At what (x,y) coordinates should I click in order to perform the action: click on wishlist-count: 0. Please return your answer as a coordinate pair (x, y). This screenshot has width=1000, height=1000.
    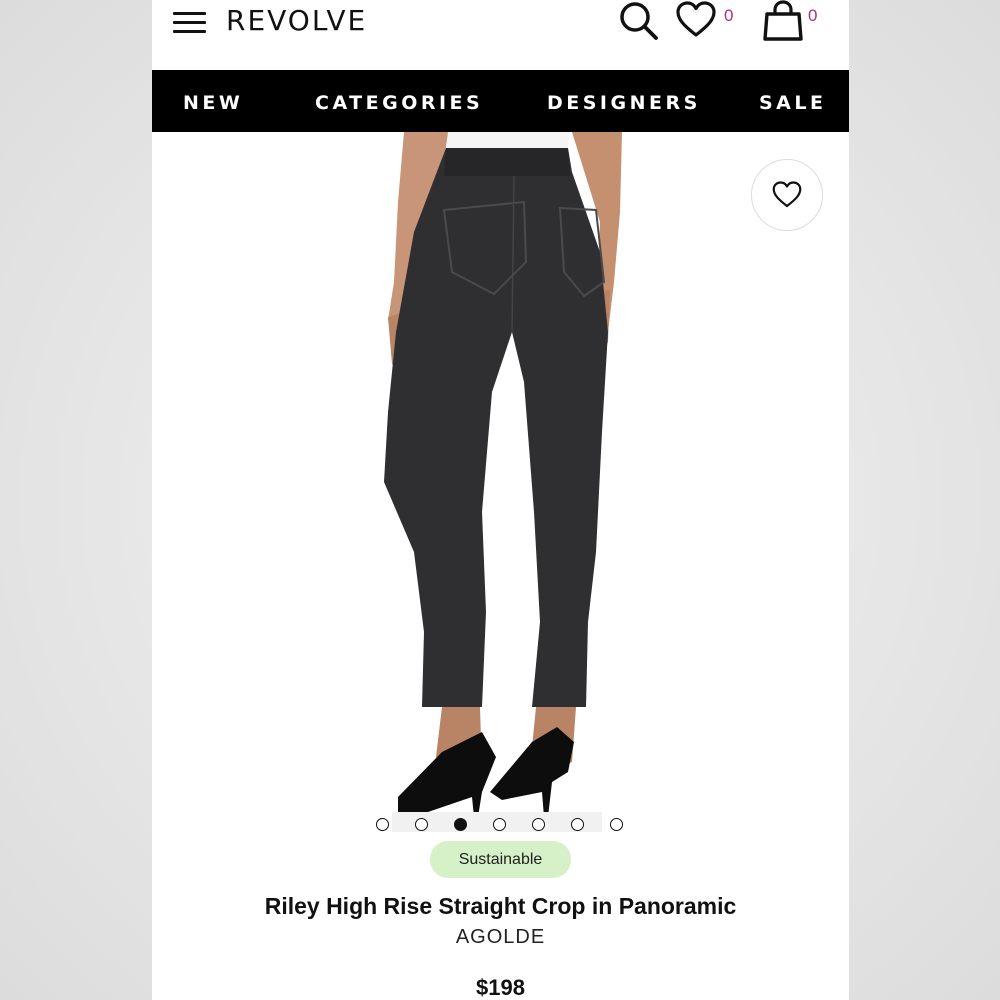
    Looking at the image, I should click on (729, 15).